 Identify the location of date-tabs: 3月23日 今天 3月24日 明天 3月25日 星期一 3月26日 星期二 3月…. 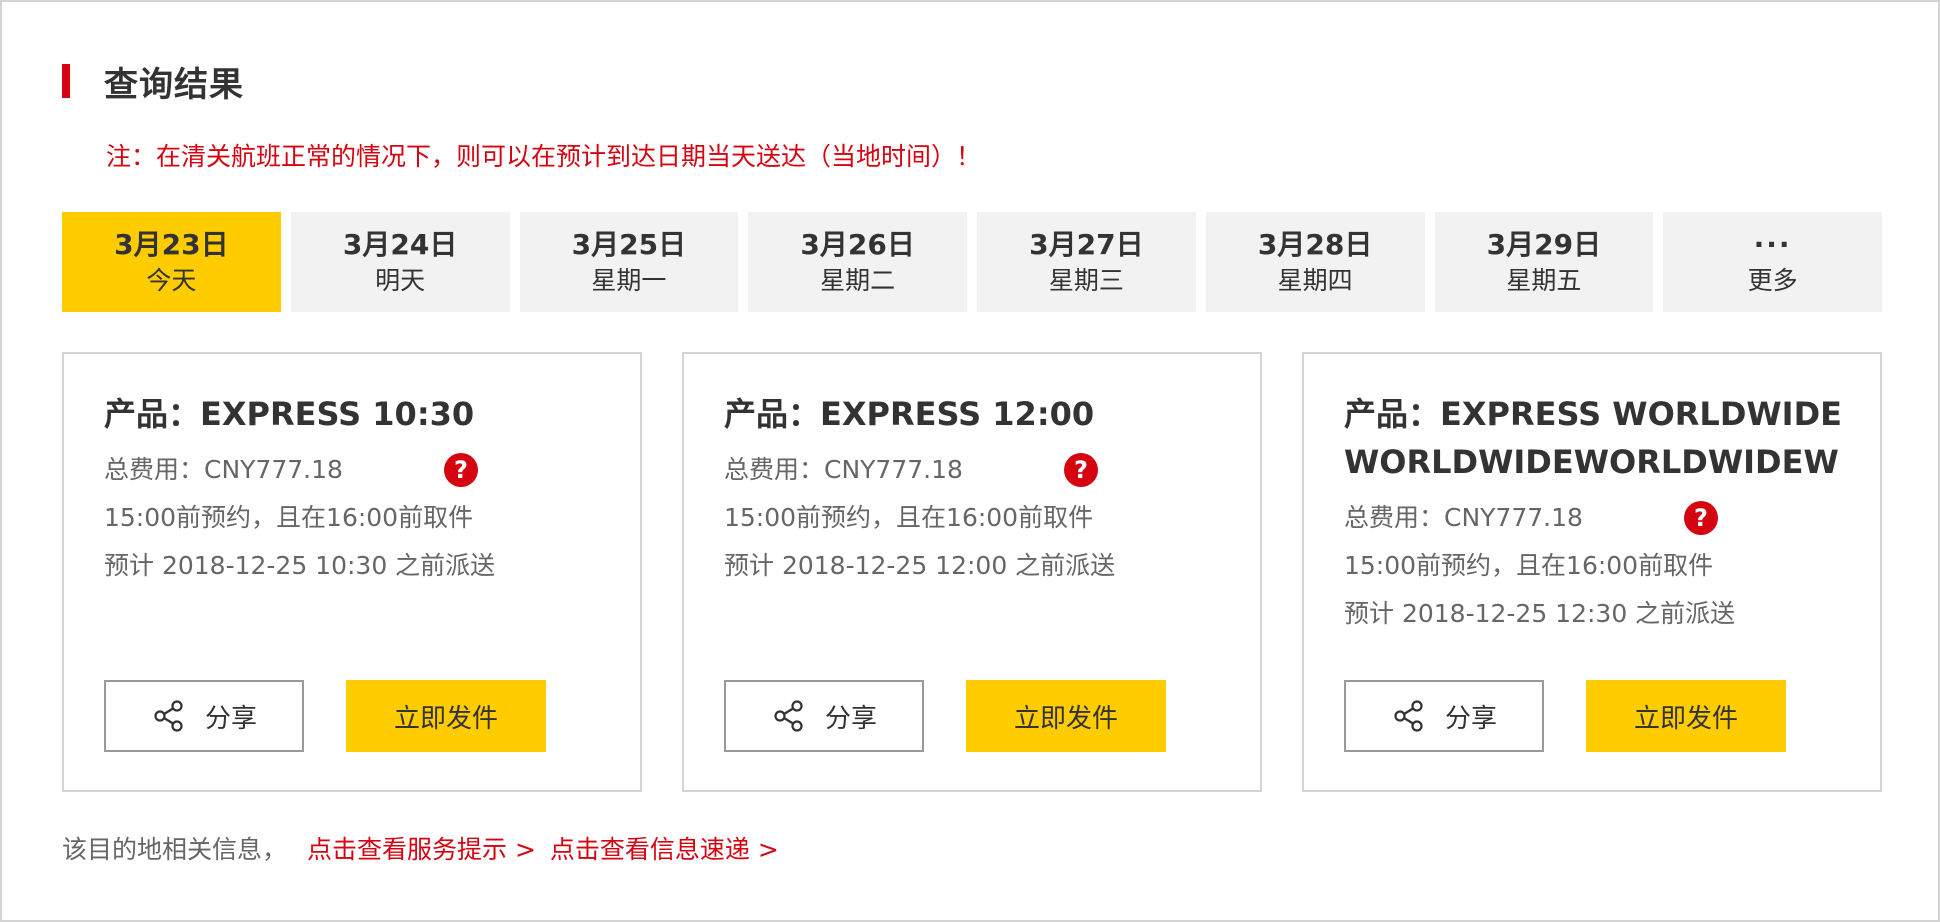
(972, 262).